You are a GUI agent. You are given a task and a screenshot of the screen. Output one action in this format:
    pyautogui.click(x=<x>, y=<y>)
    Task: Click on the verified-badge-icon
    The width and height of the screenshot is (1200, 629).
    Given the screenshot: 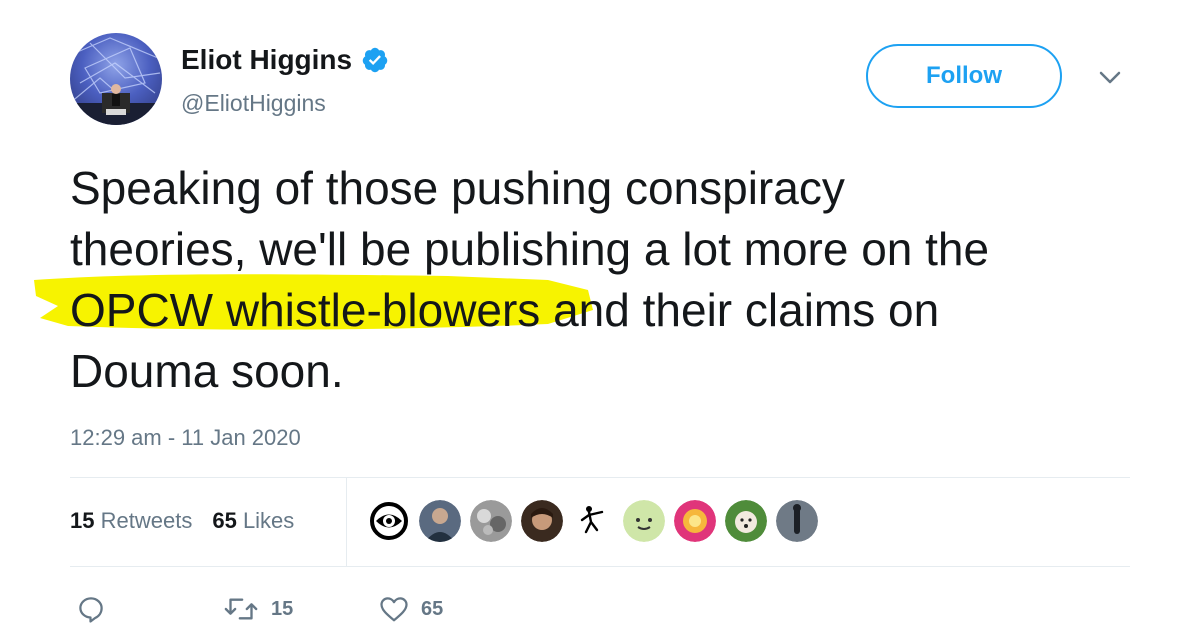 What is the action you would take?
    pyautogui.click(x=375, y=60)
    